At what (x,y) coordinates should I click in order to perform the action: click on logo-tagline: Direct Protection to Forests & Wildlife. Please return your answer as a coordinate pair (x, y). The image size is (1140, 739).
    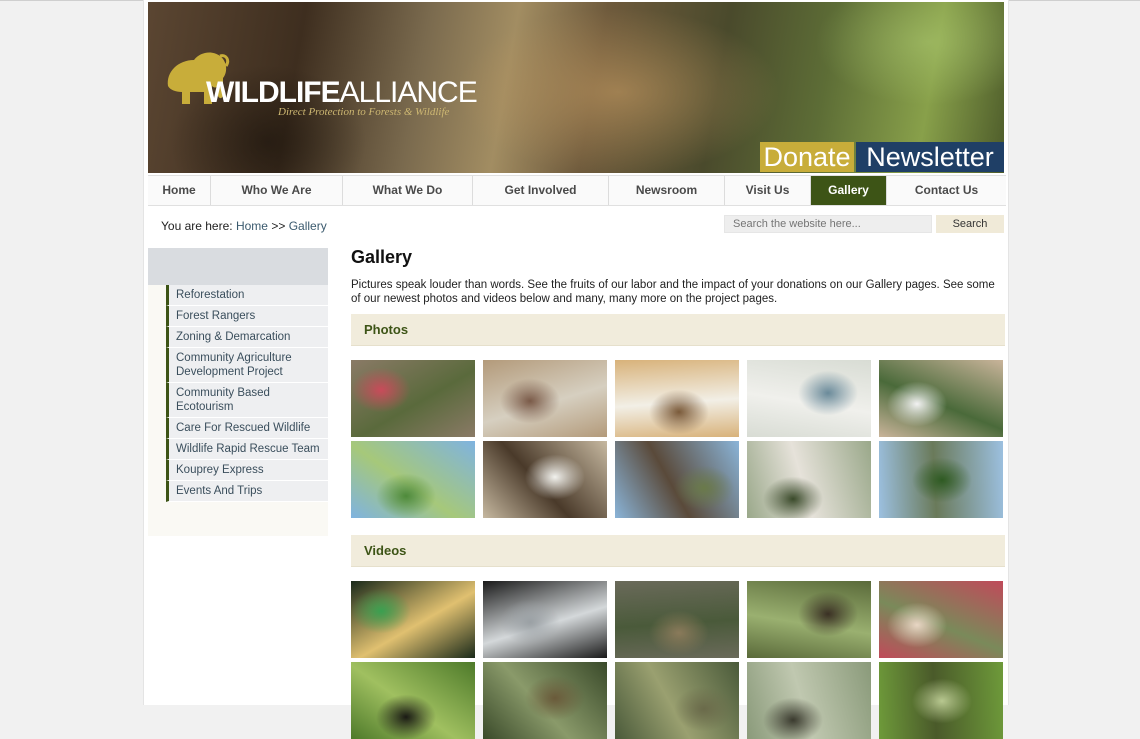
    Looking at the image, I should click on (364, 112).